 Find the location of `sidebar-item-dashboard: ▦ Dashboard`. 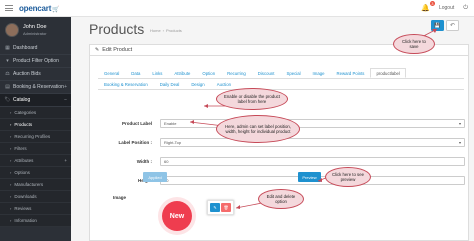

sidebar-item-dashboard: ▦ Dashboard is located at coordinates (35, 48).